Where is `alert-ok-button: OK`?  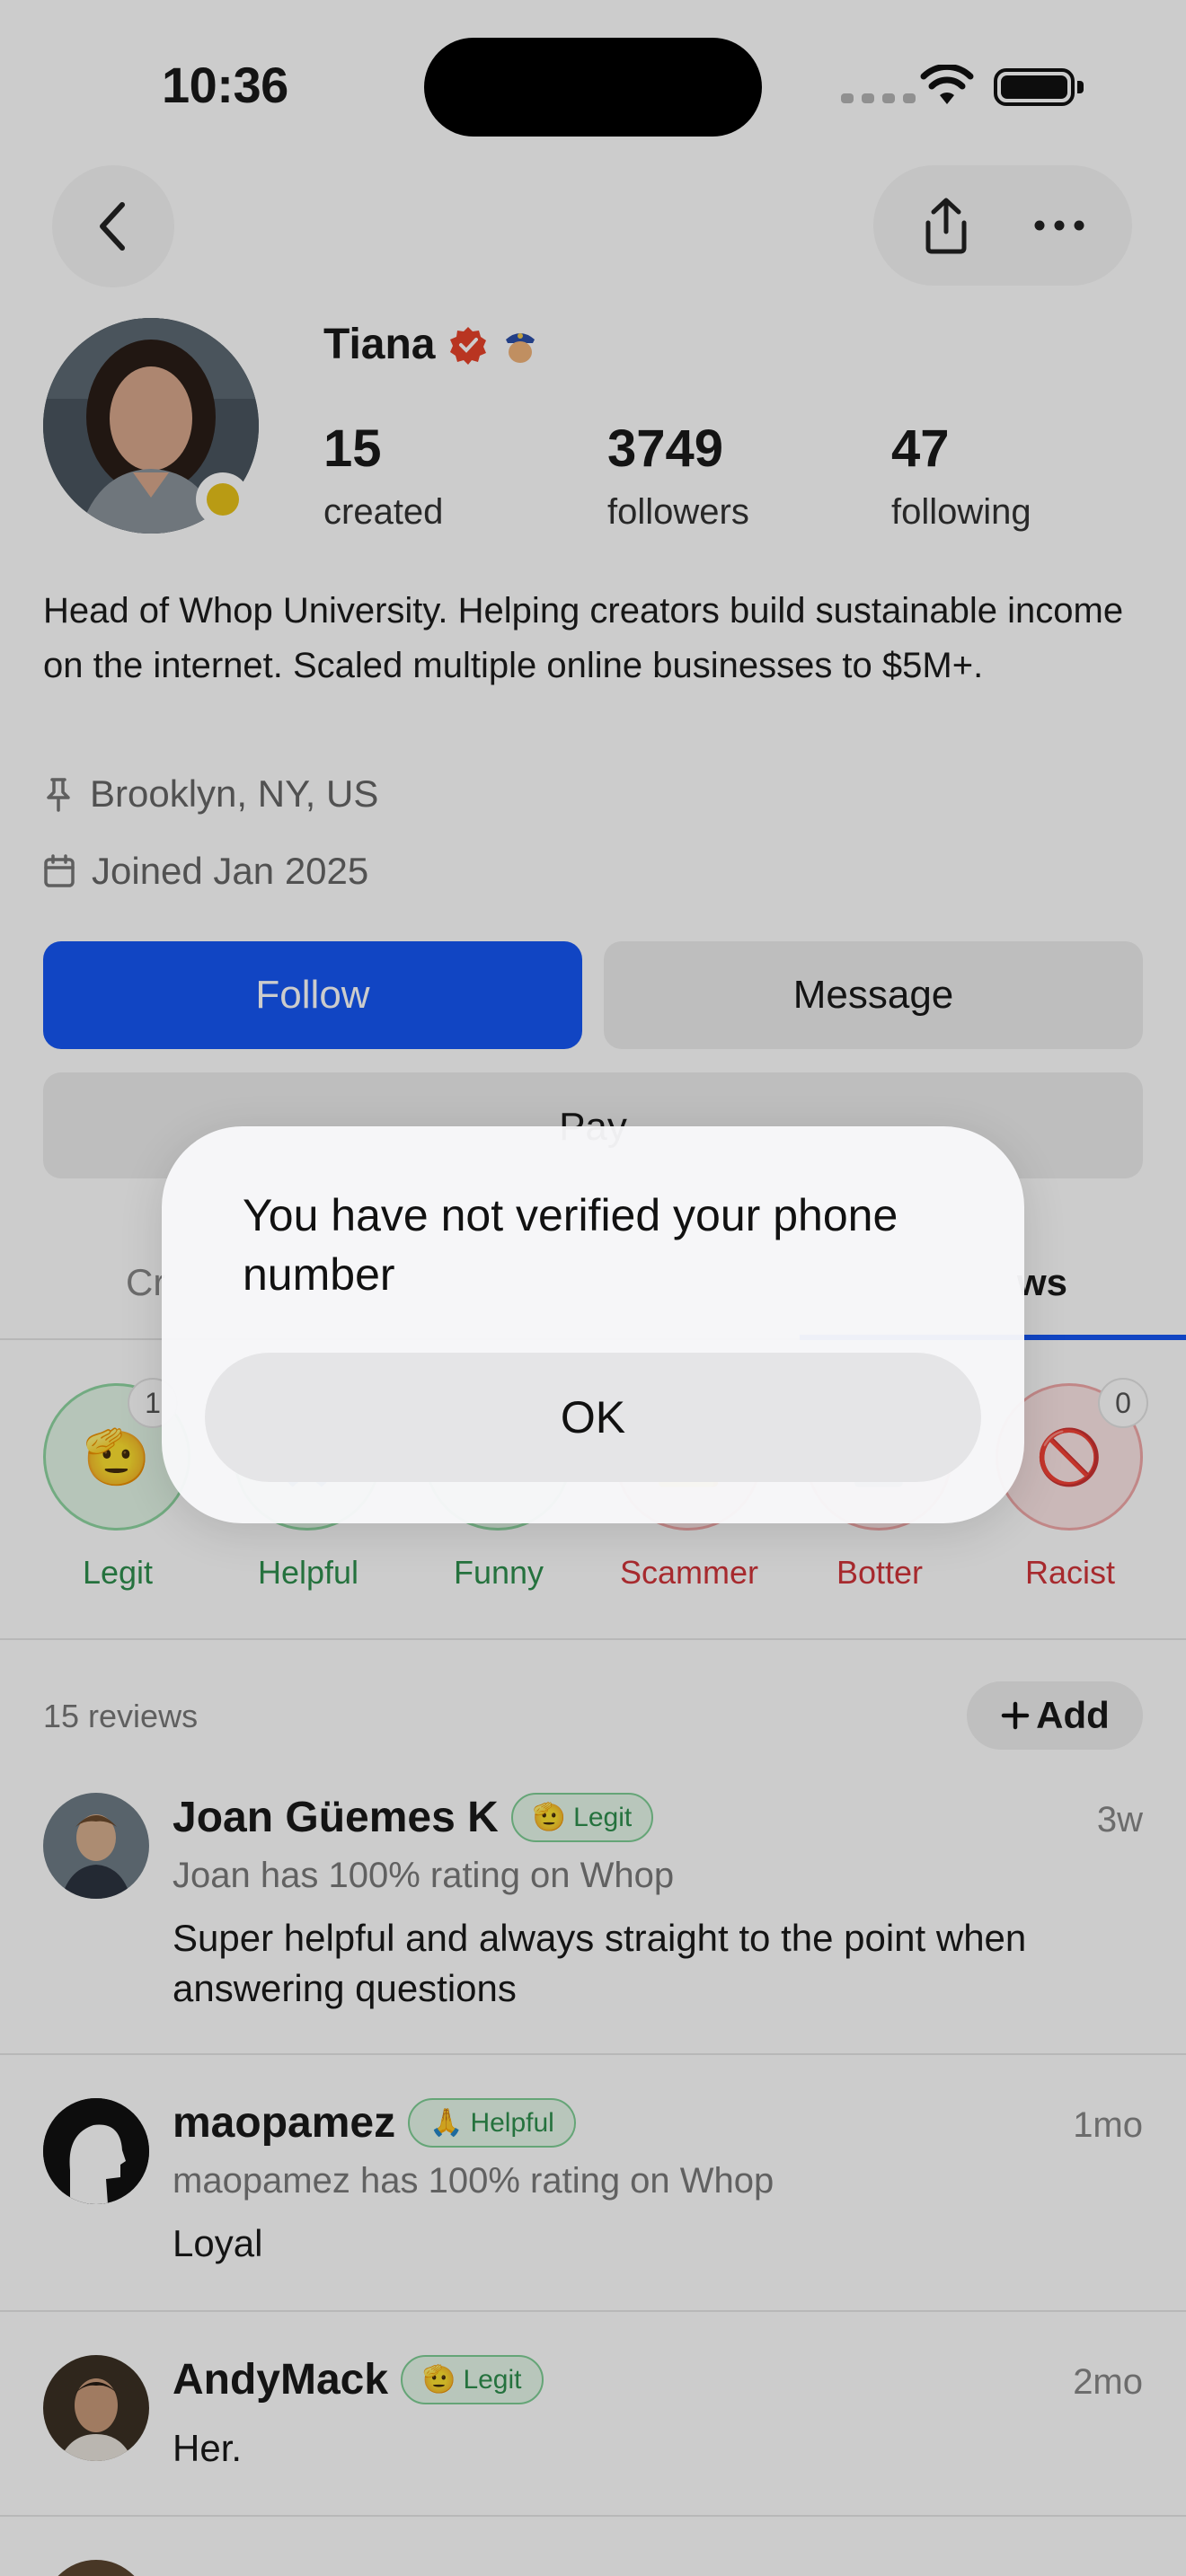 alert-ok-button: OK is located at coordinates (593, 1417).